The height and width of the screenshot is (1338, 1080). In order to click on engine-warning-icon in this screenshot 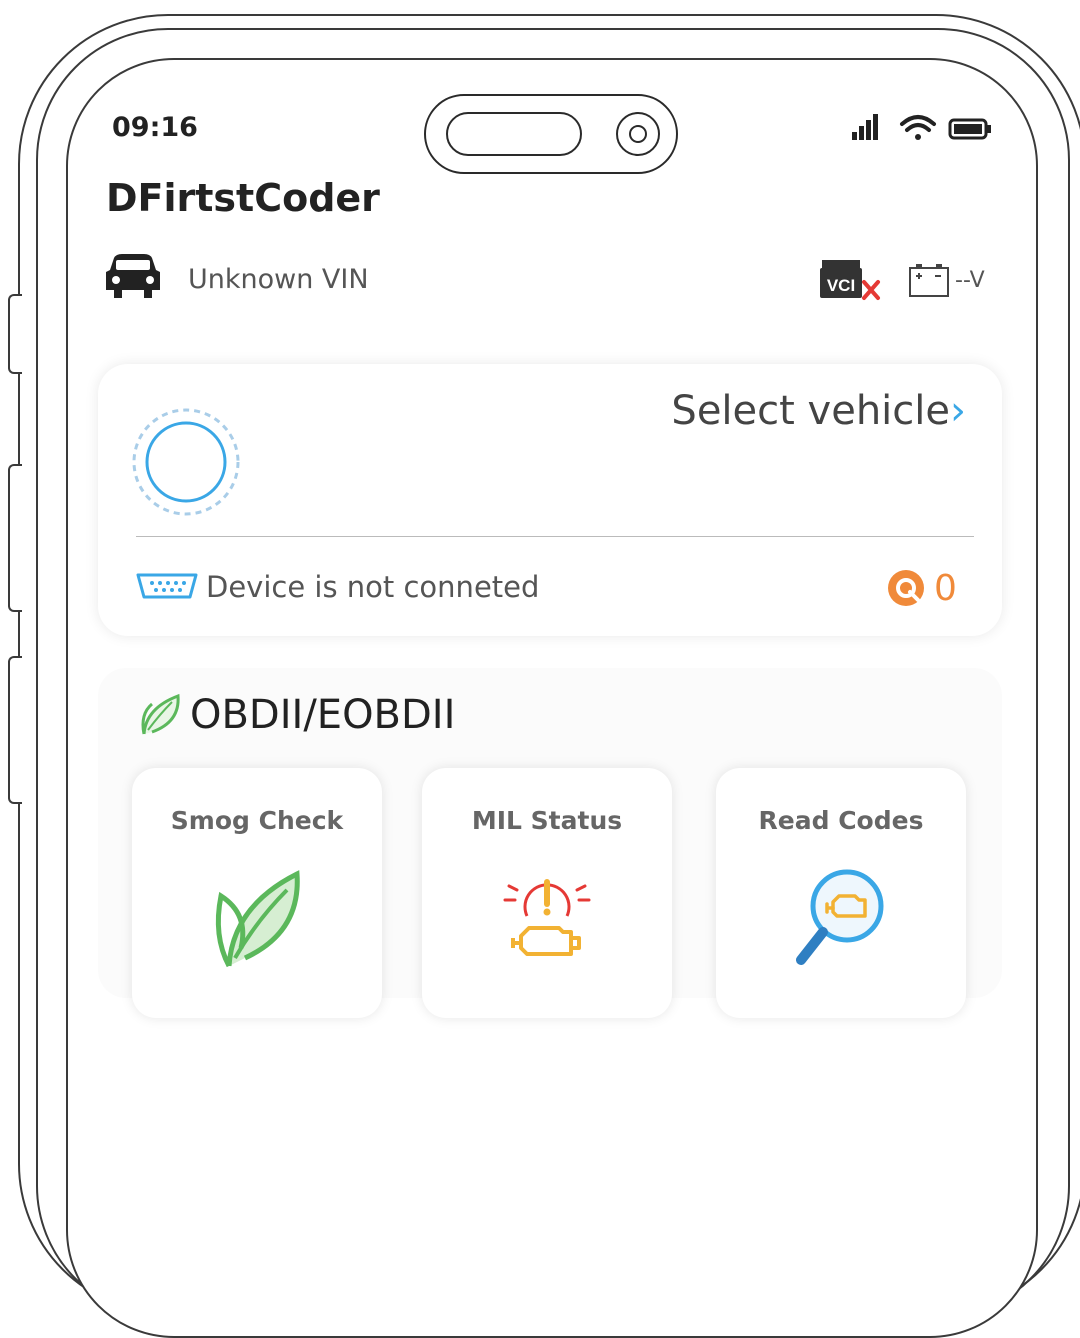, I will do `click(547, 917)`.